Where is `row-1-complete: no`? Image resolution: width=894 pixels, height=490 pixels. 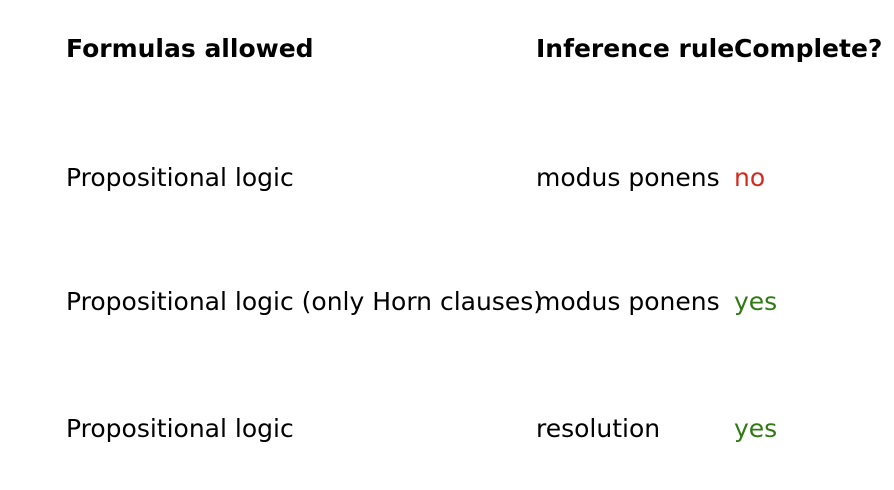 row-1-complete: no is located at coordinates (750, 177).